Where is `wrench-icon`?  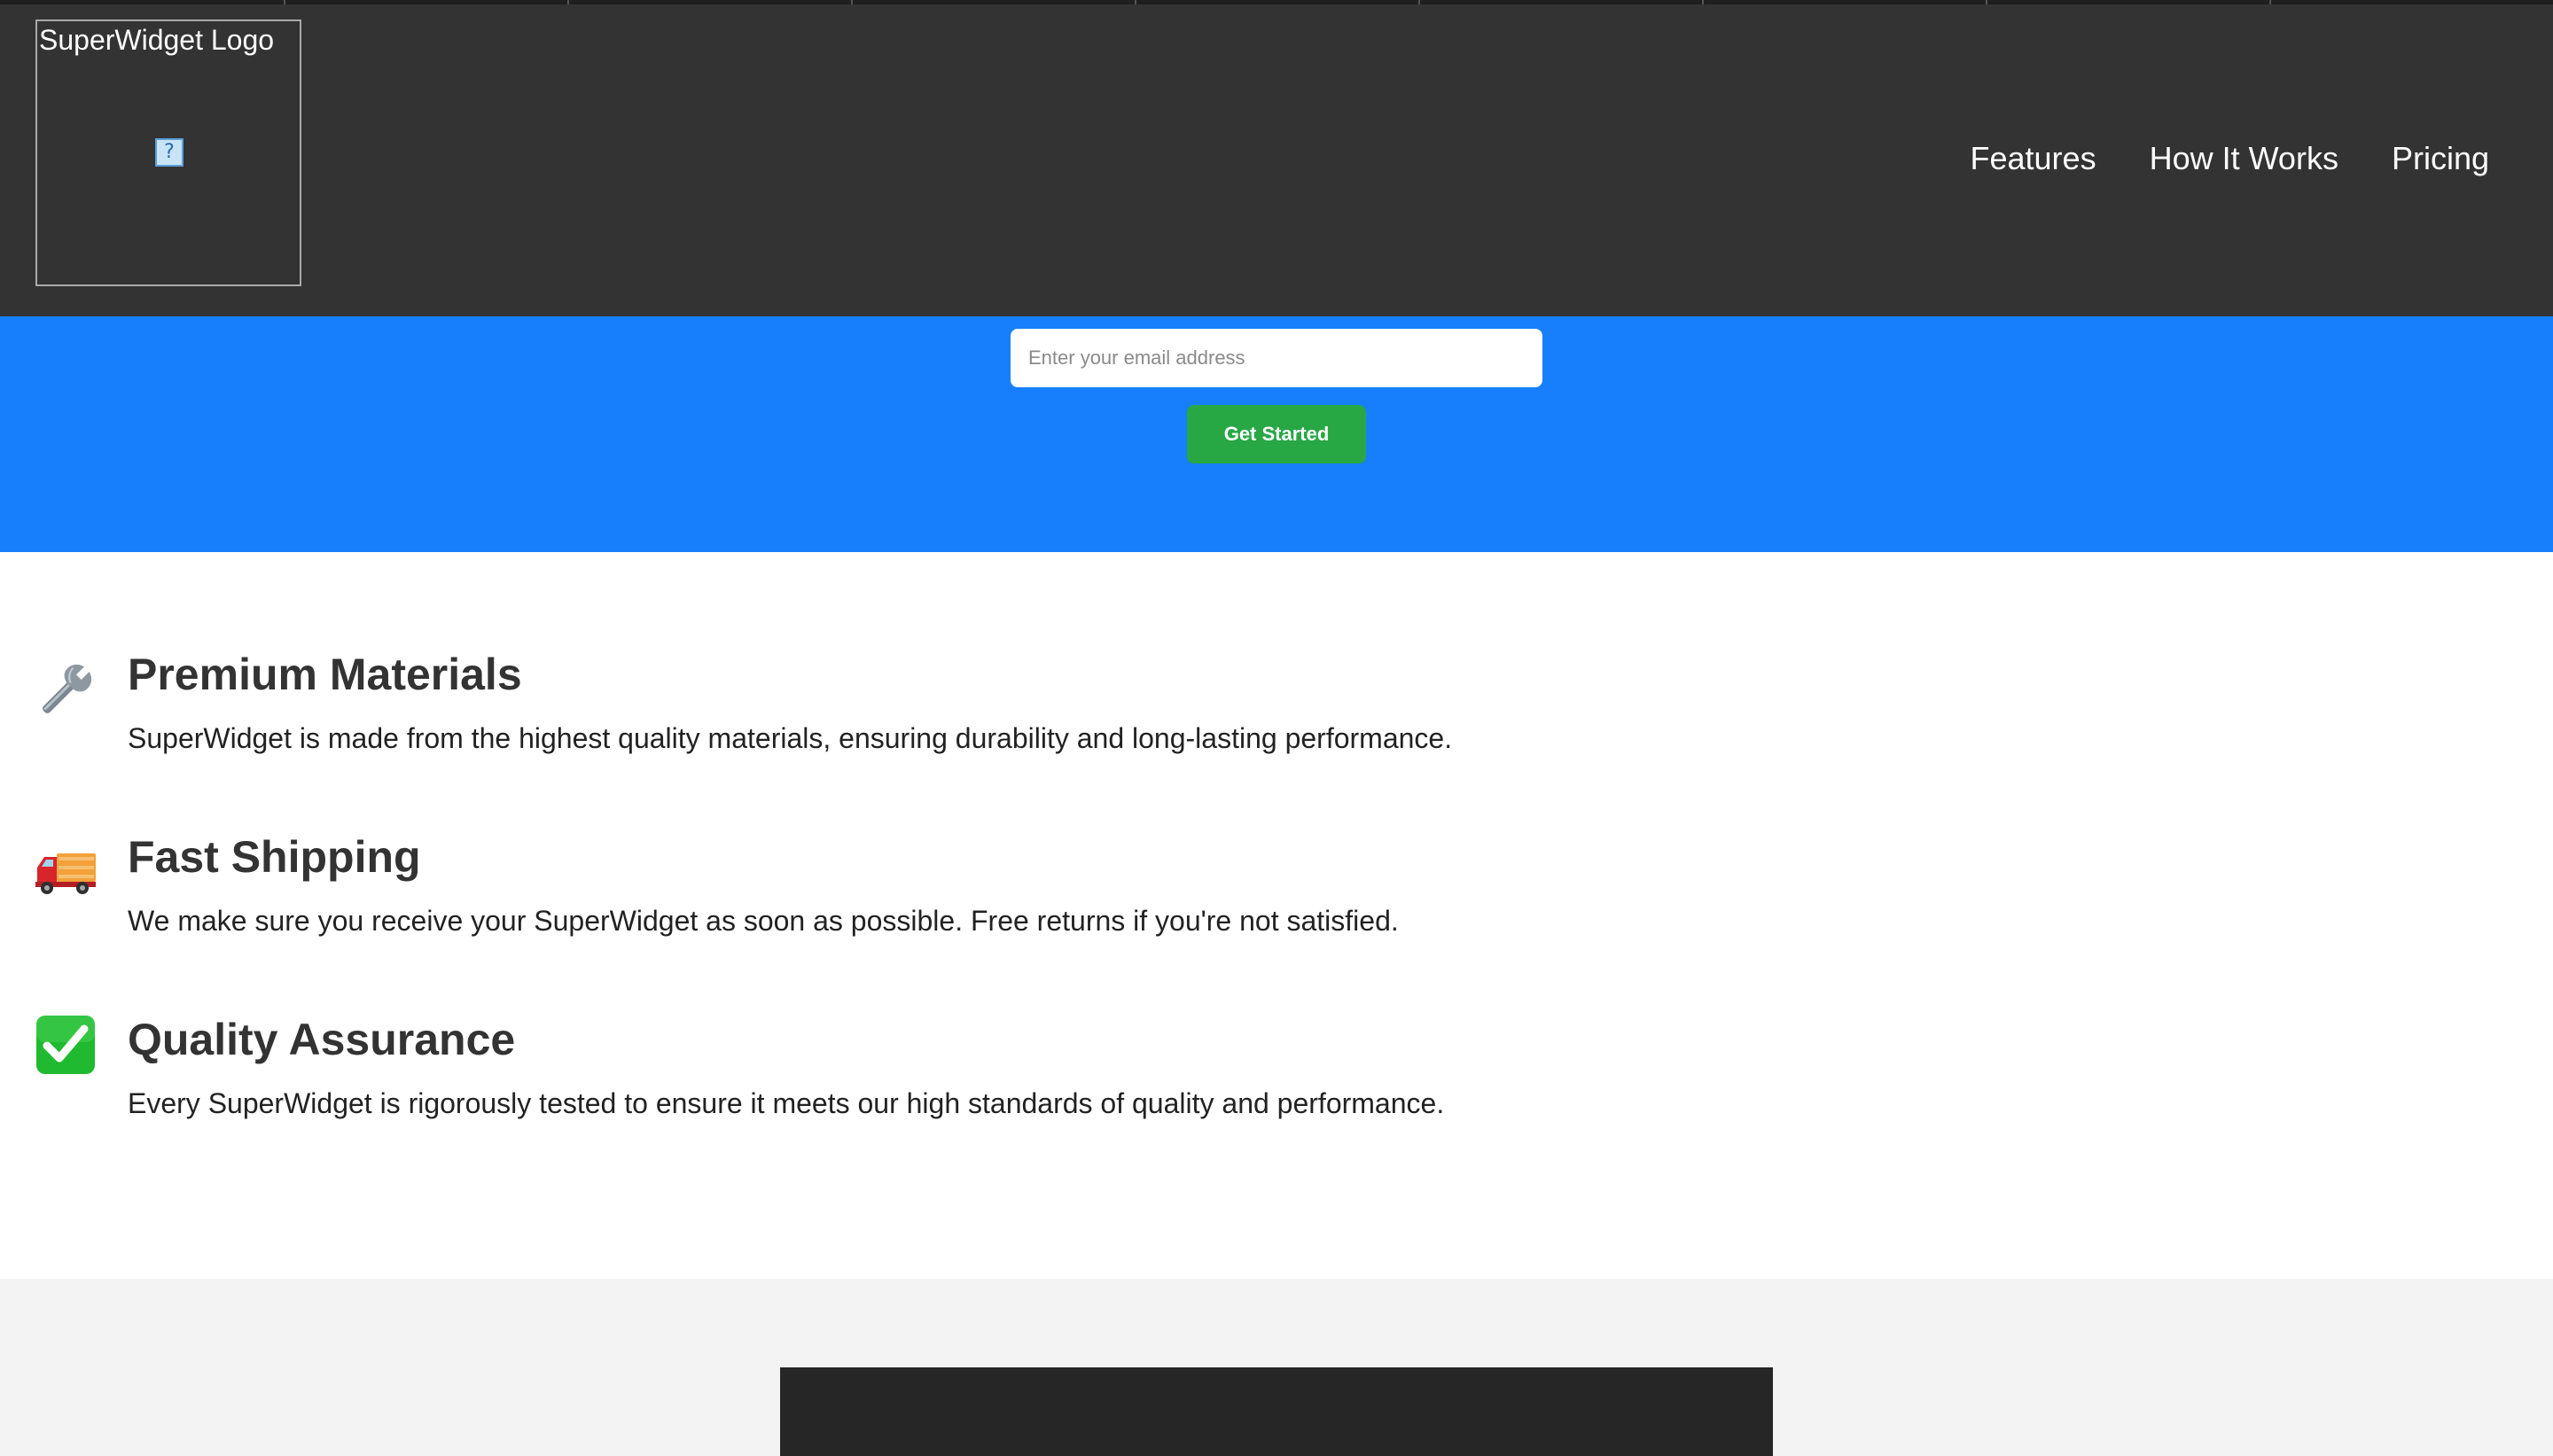 wrench-icon is located at coordinates (67, 688).